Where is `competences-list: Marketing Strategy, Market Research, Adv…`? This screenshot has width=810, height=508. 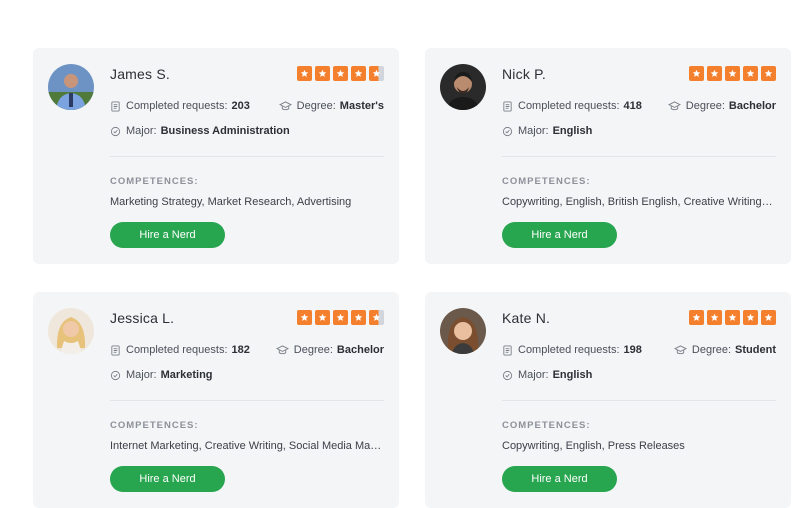 competences-list: Marketing Strategy, Market Research, Adv… is located at coordinates (231, 202).